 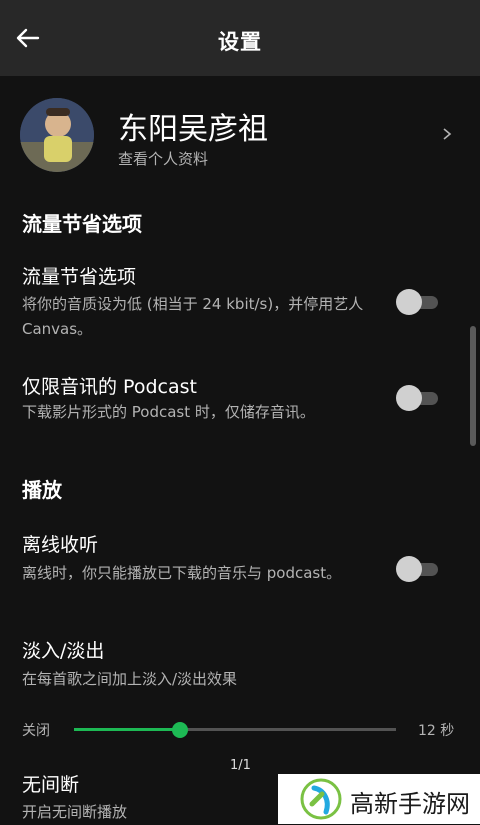 I want to click on setting-title-data-saver: 流量节省选项, so click(x=79, y=277).